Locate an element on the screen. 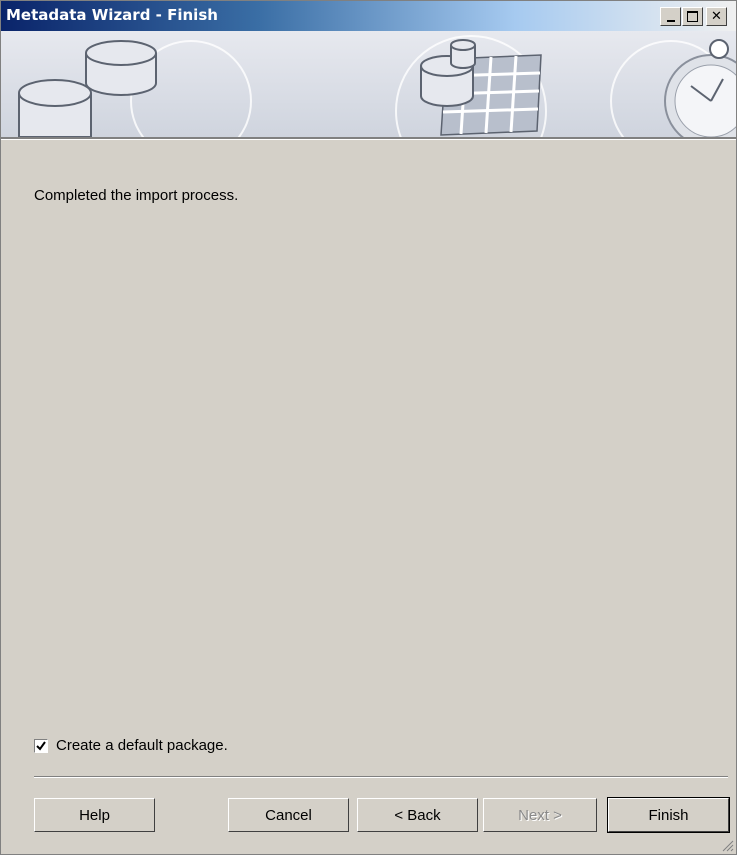  back-button: < Back is located at coordinates (417, 815).